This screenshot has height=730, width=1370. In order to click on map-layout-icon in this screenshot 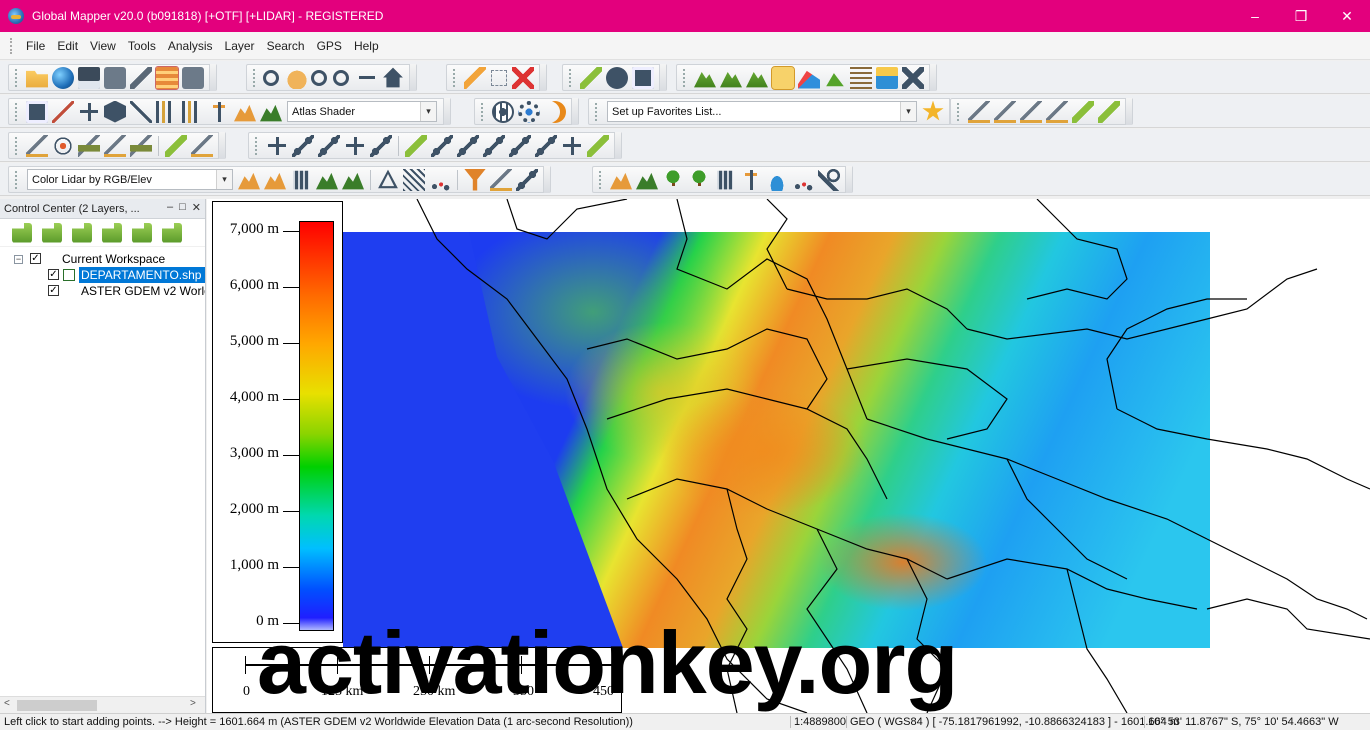, I will do `click(193, 77)`.